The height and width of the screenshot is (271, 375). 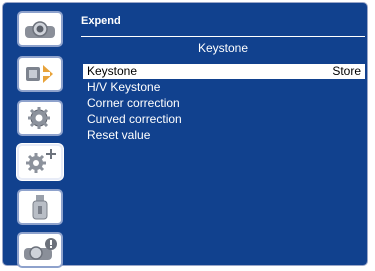 I want to click on sidebar-item-settings, so click(x=40, y=118).